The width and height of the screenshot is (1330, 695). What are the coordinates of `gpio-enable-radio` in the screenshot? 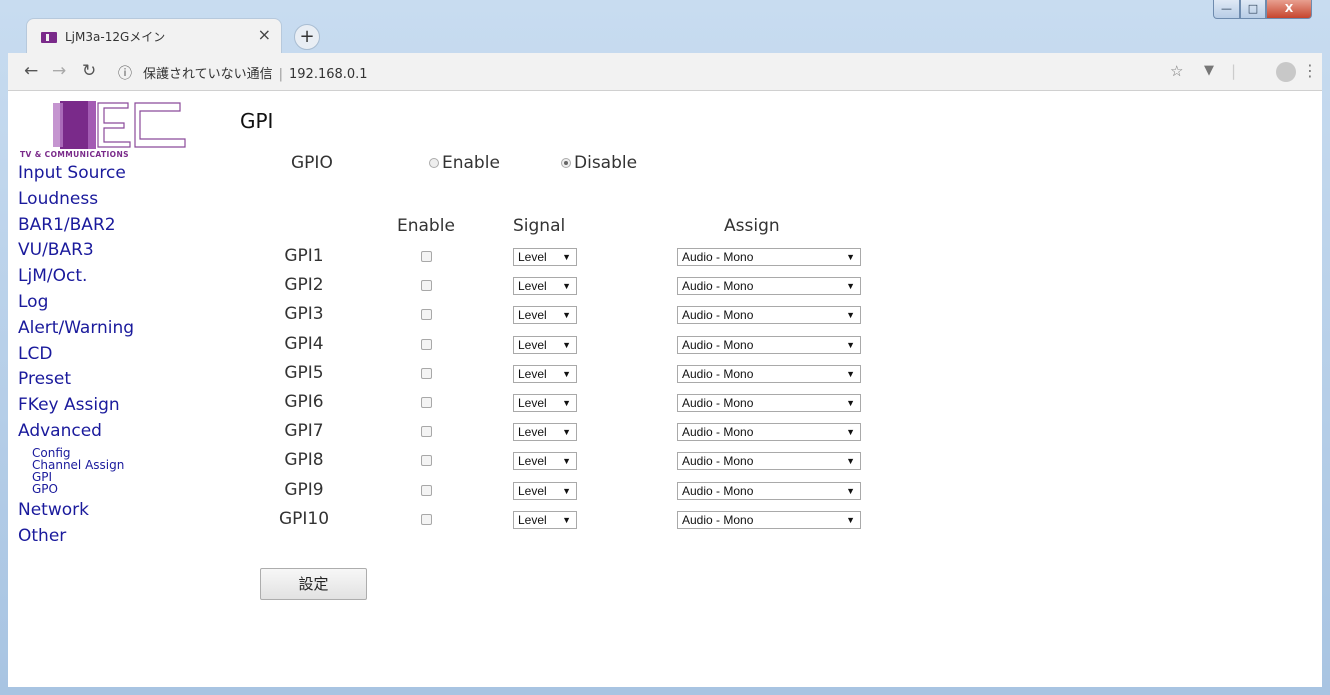 It's located at (434, 163).